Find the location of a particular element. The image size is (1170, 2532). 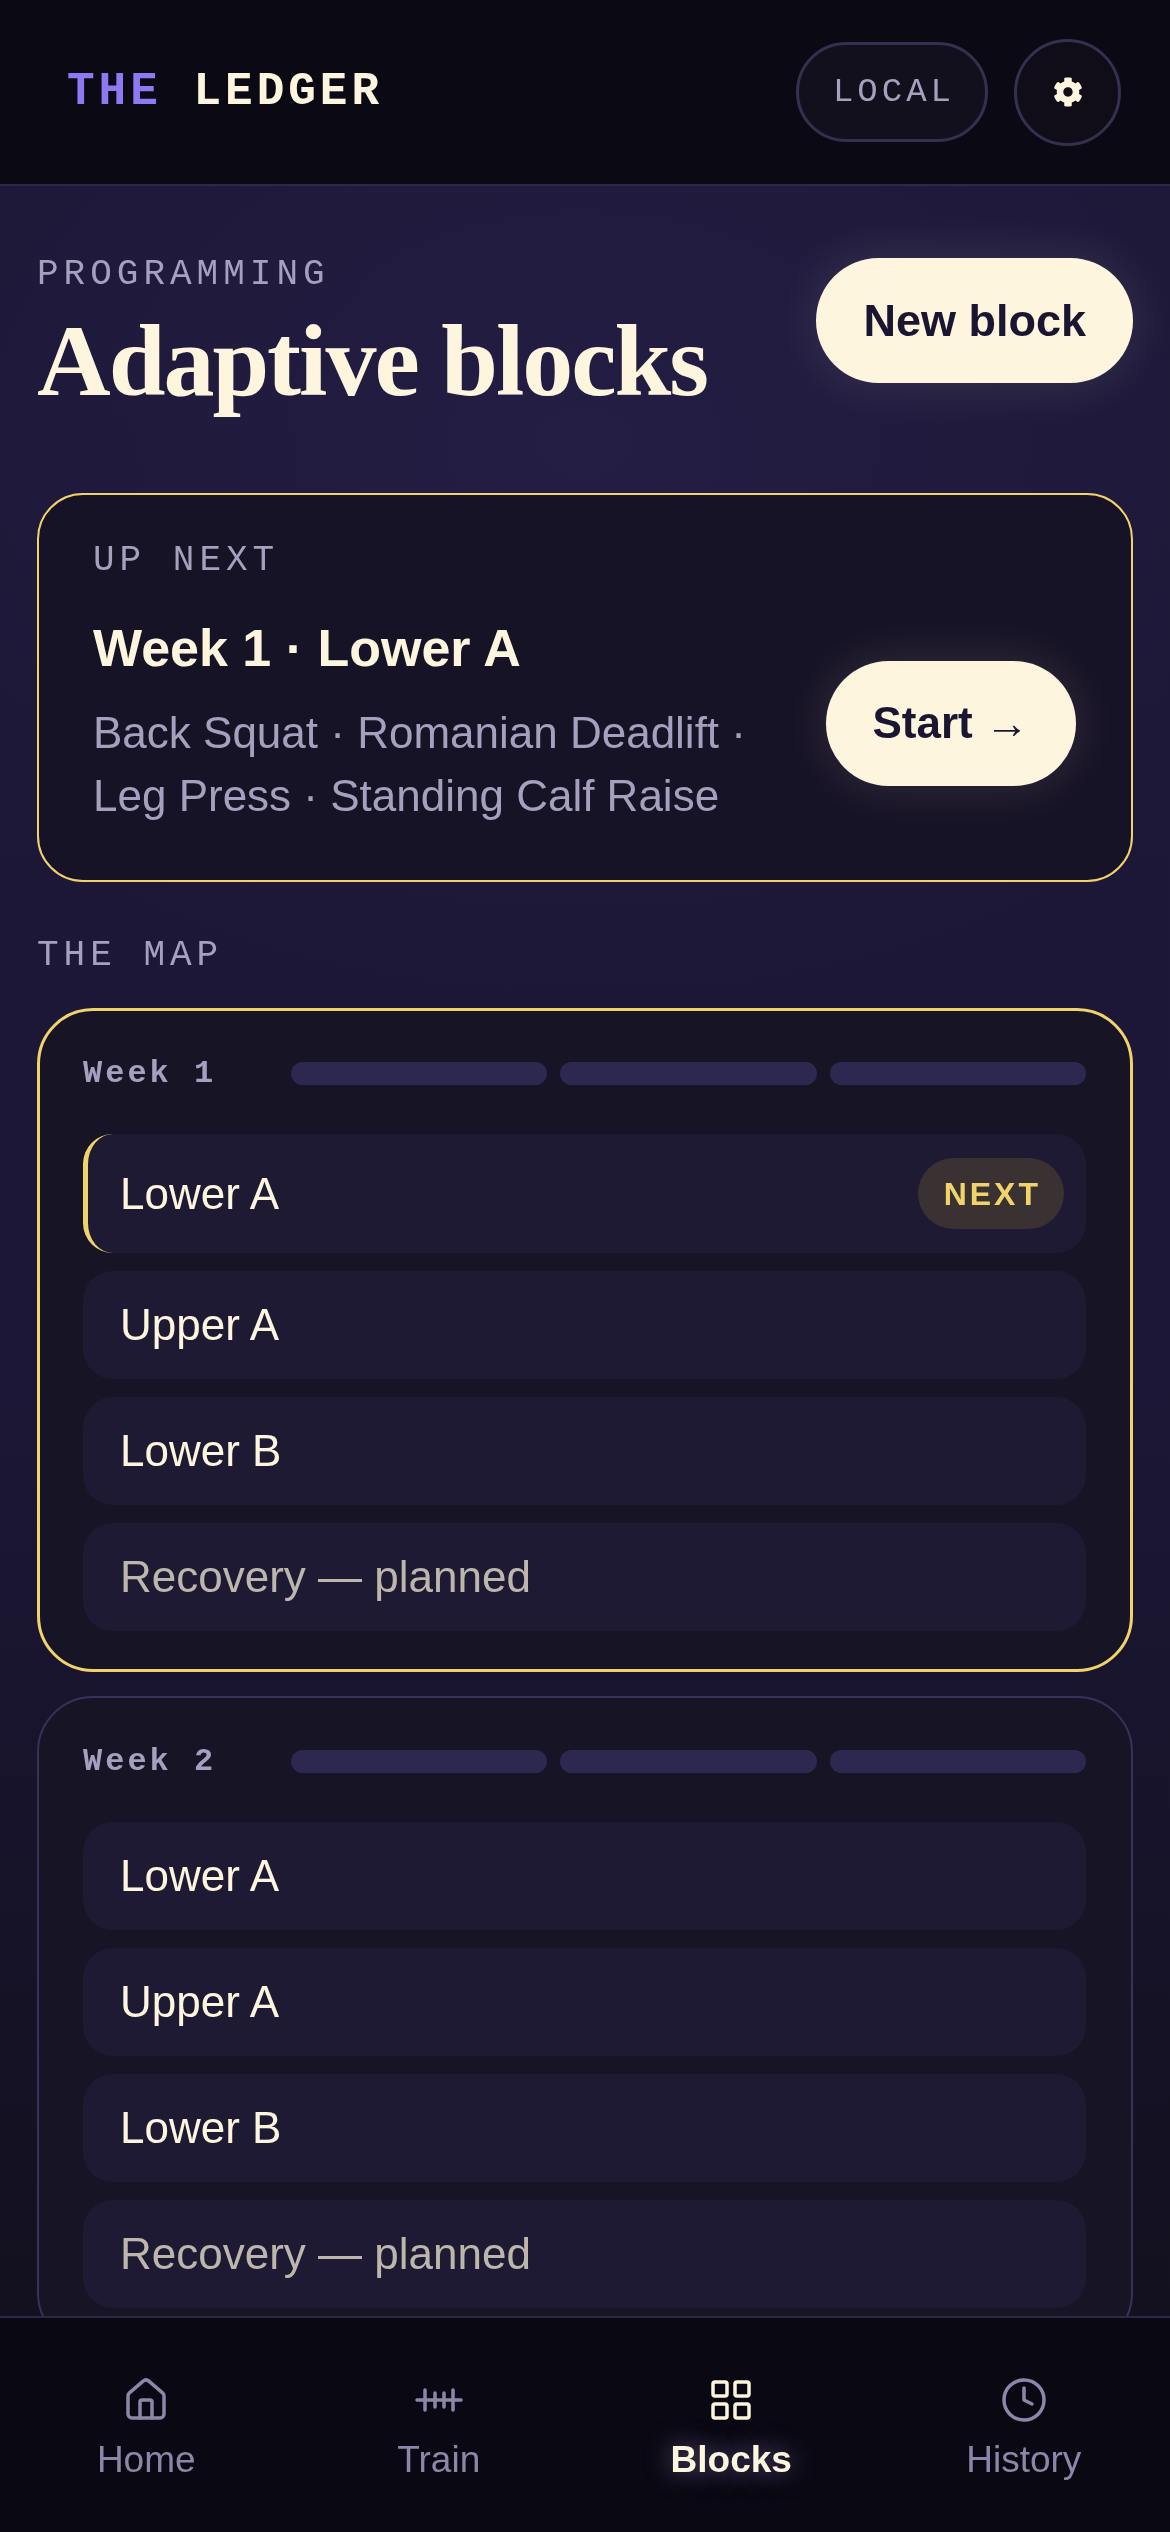

session-title: Week 1 · Lower A is located at coordinates (307, 648).